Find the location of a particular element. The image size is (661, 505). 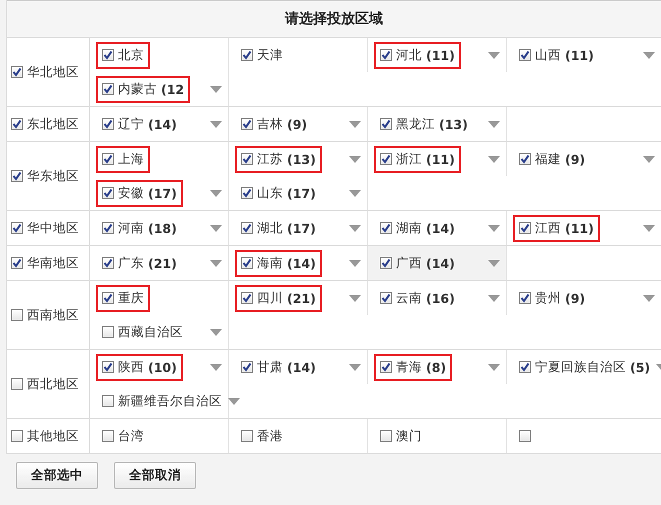

region-option: 山东 (17) is located at coordinates (278, 193).